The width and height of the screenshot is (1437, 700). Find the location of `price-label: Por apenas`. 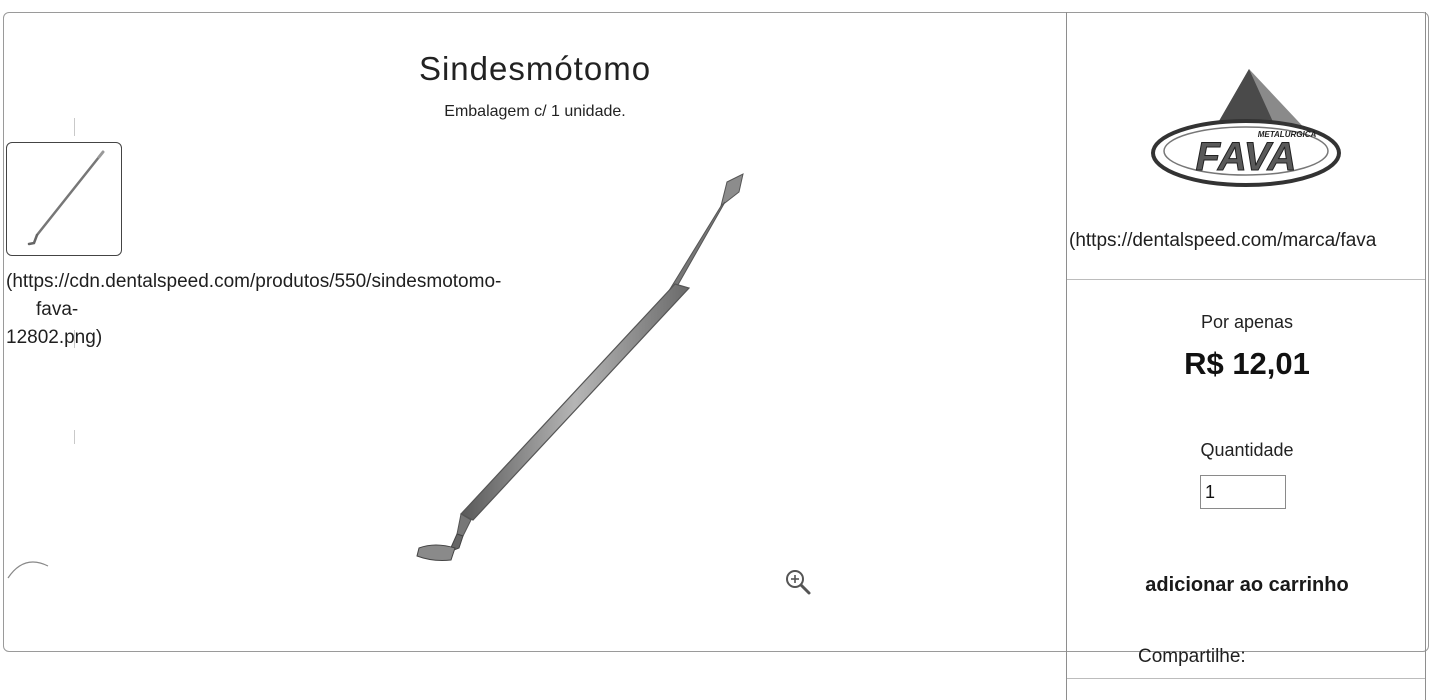

price-label: Por apenas is located at coordinates (1247, 322).